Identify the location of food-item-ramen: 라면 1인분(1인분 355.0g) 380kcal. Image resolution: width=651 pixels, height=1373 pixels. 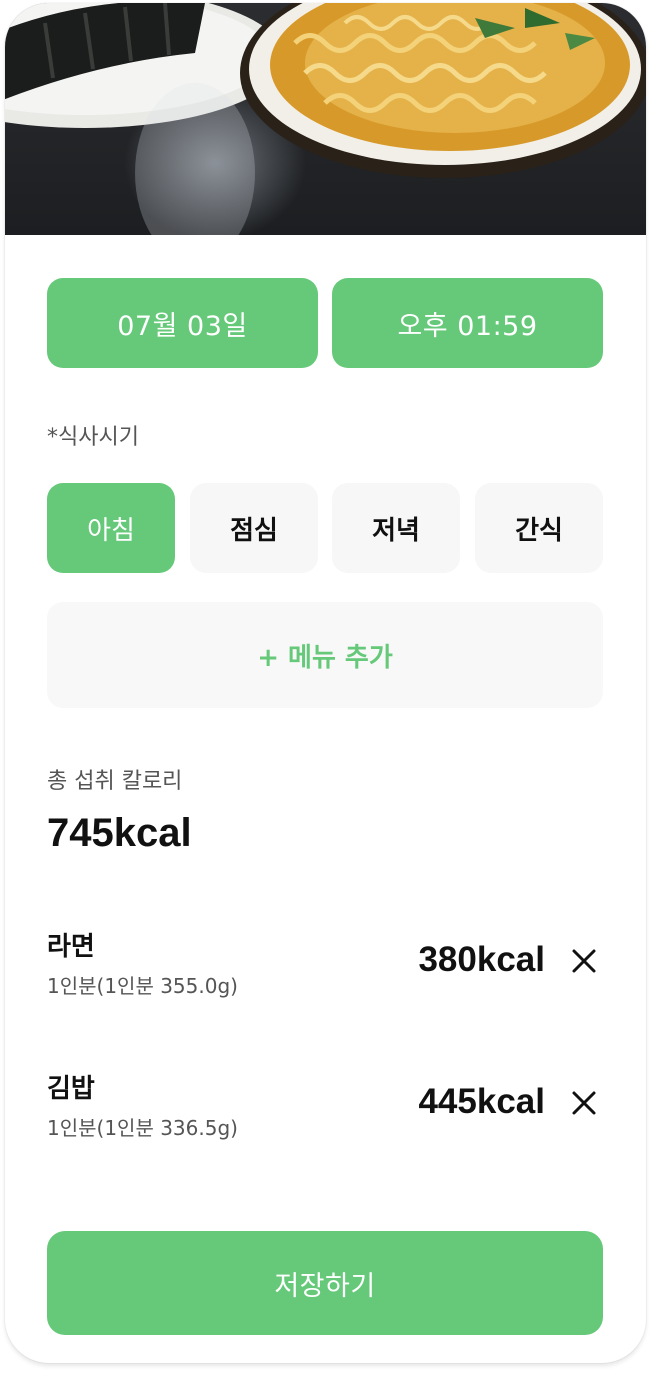
(325, 966).